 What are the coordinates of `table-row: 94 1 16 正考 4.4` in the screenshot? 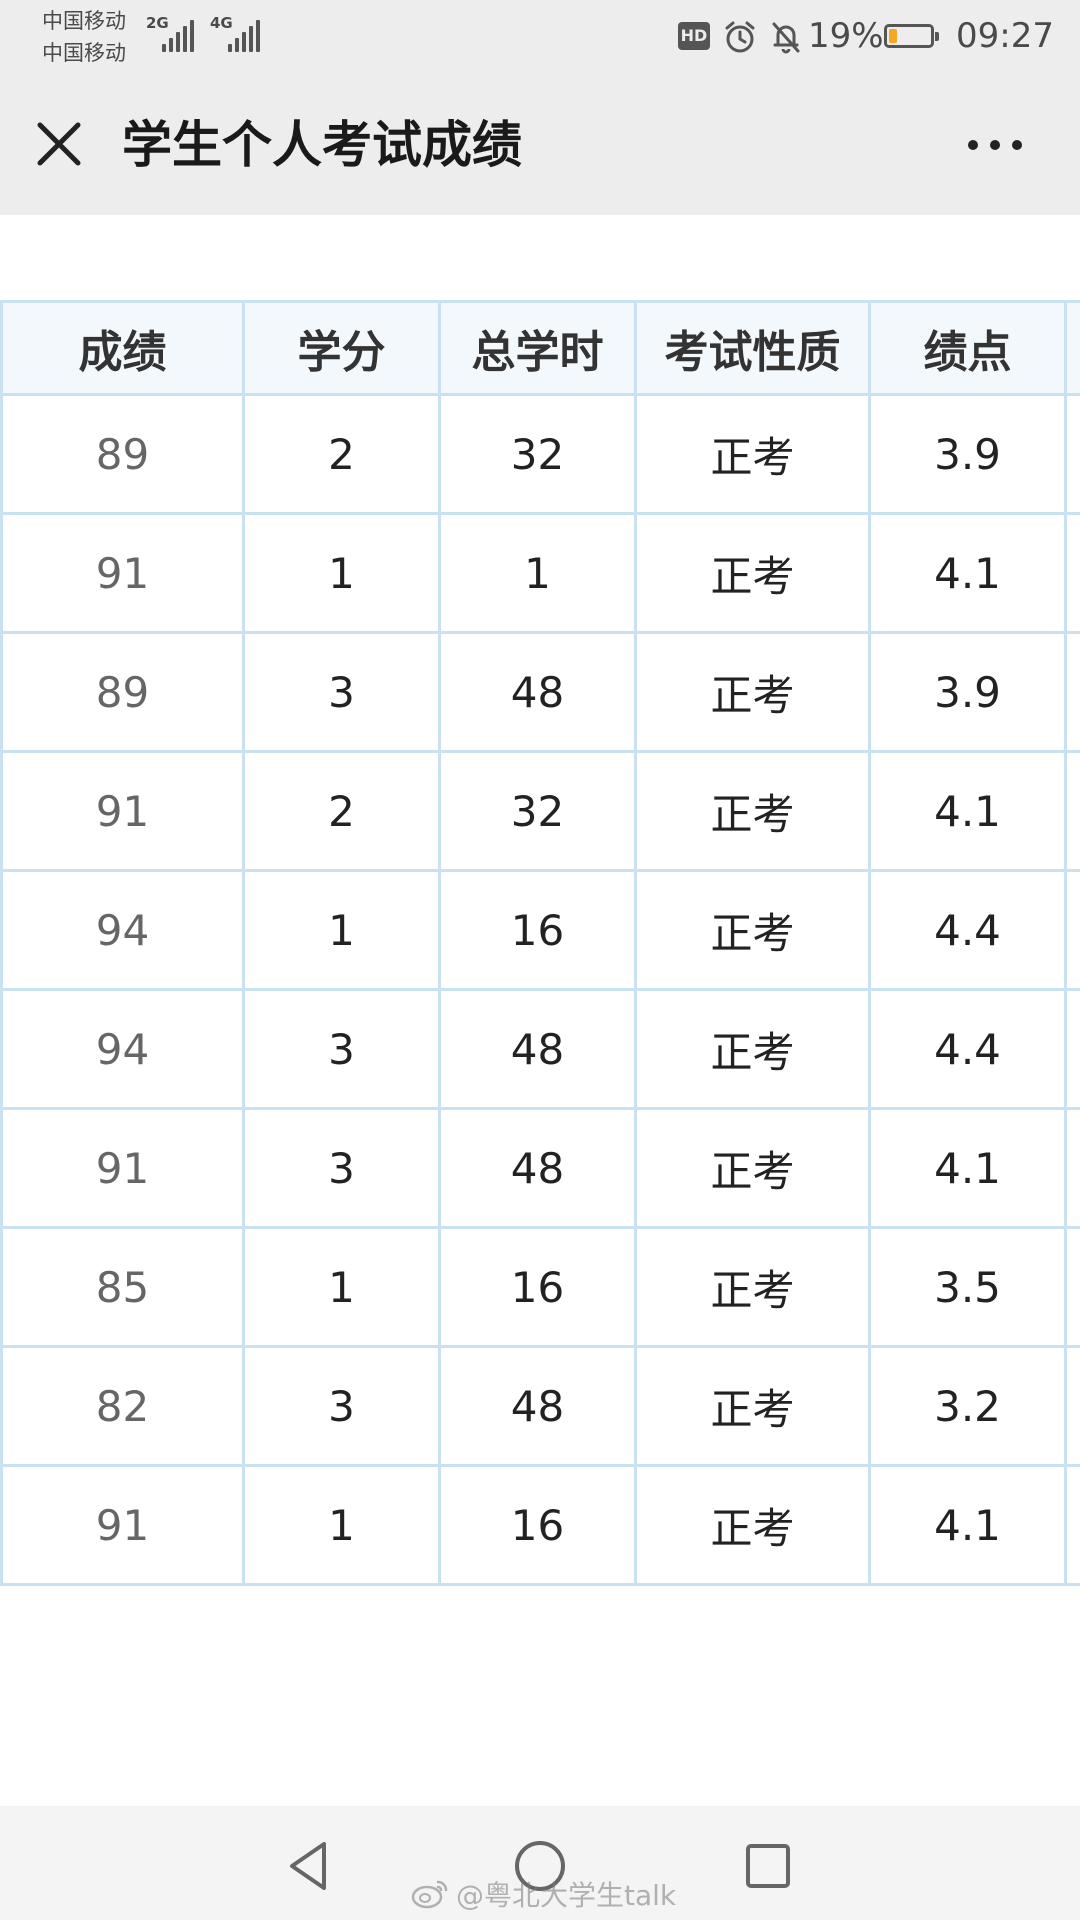 It's located at (540, 930).